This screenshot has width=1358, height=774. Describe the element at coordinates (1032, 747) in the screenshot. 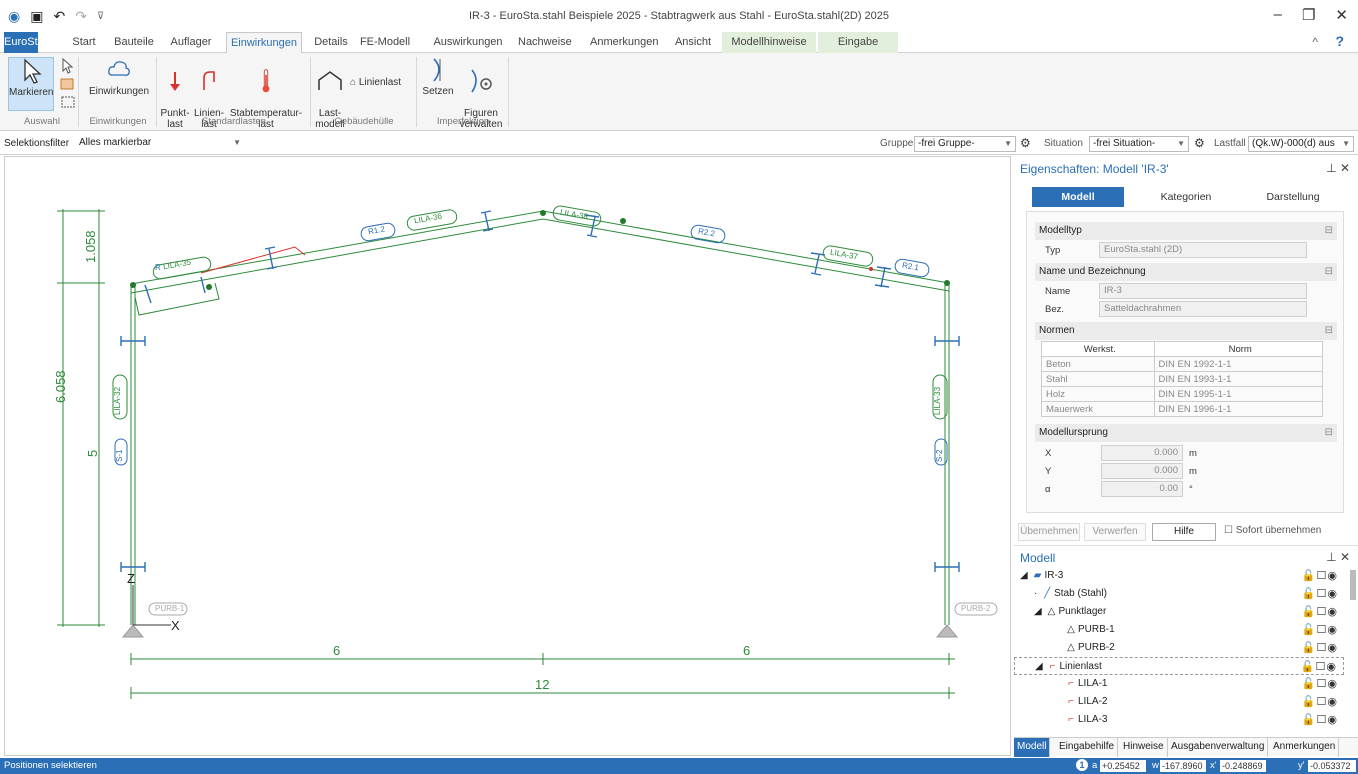

I see `btab-modell: Modell` at that location.